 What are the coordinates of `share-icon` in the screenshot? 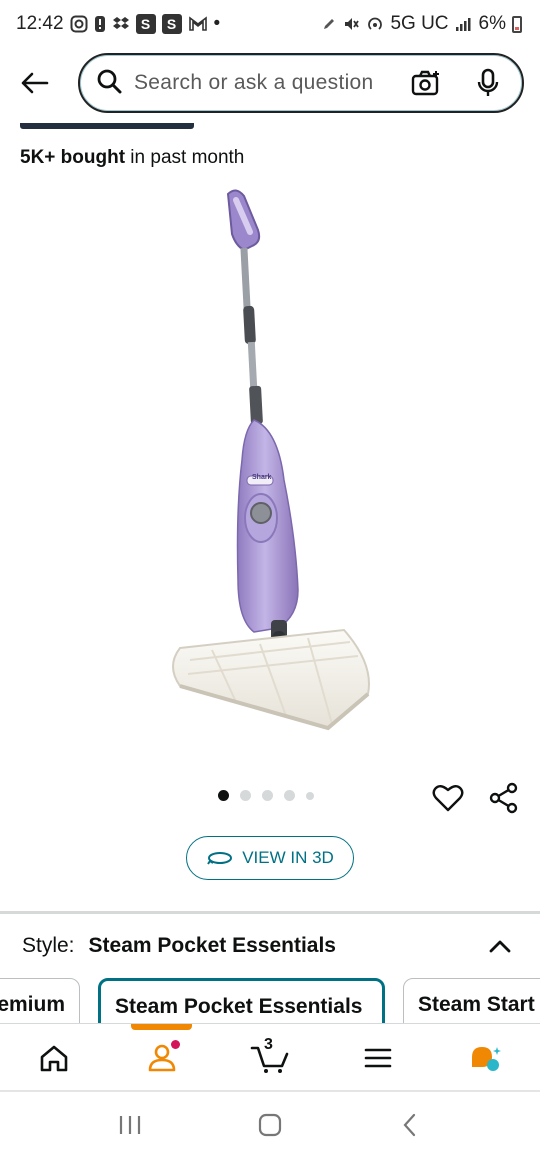 It's located at (503, 798).